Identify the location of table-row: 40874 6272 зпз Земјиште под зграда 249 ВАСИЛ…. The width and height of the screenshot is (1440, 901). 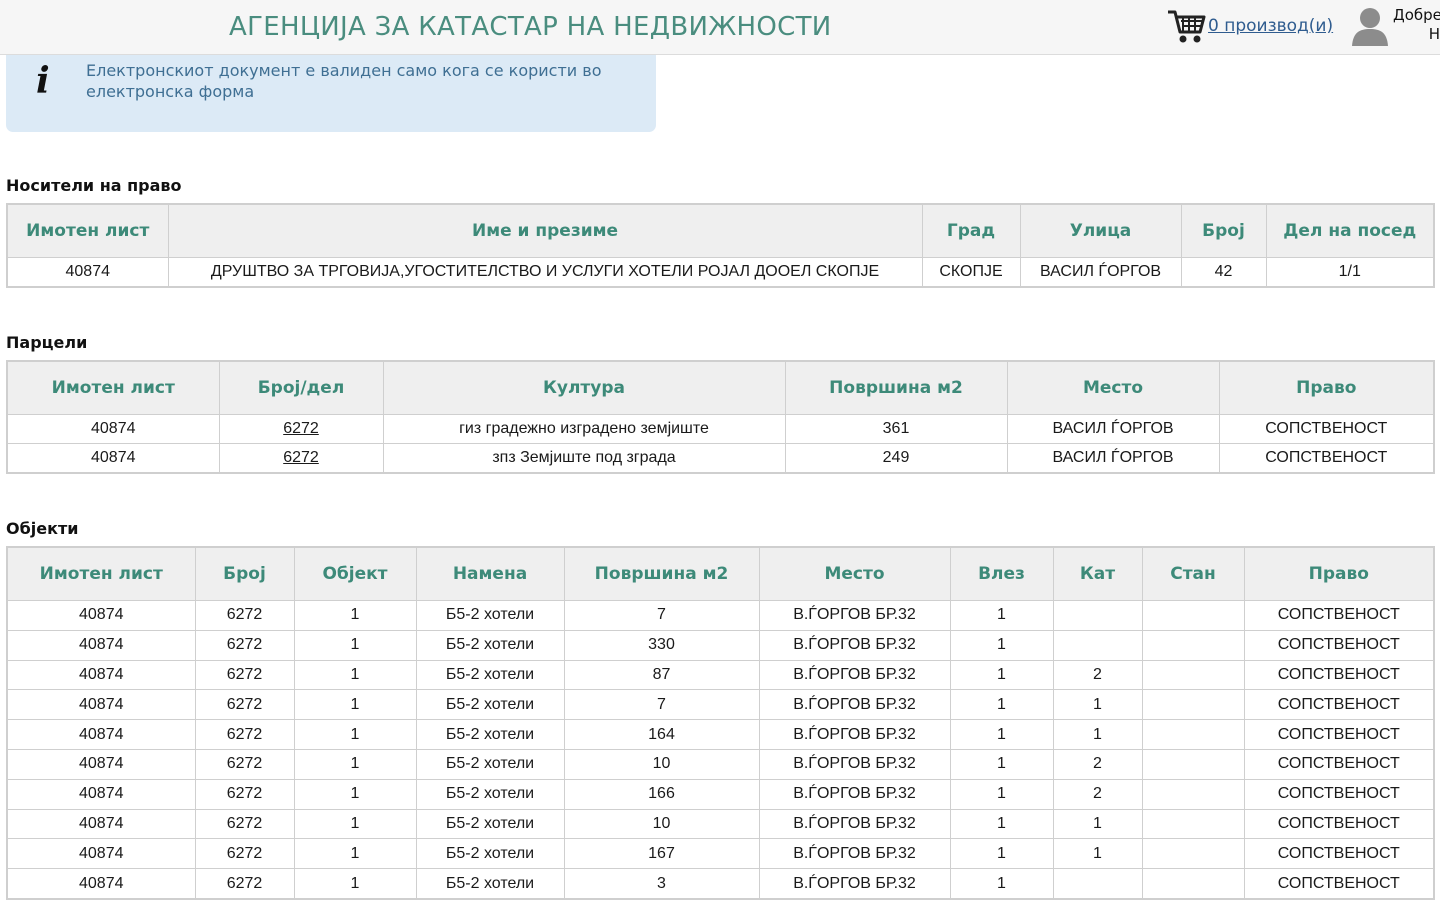
(720, 458).